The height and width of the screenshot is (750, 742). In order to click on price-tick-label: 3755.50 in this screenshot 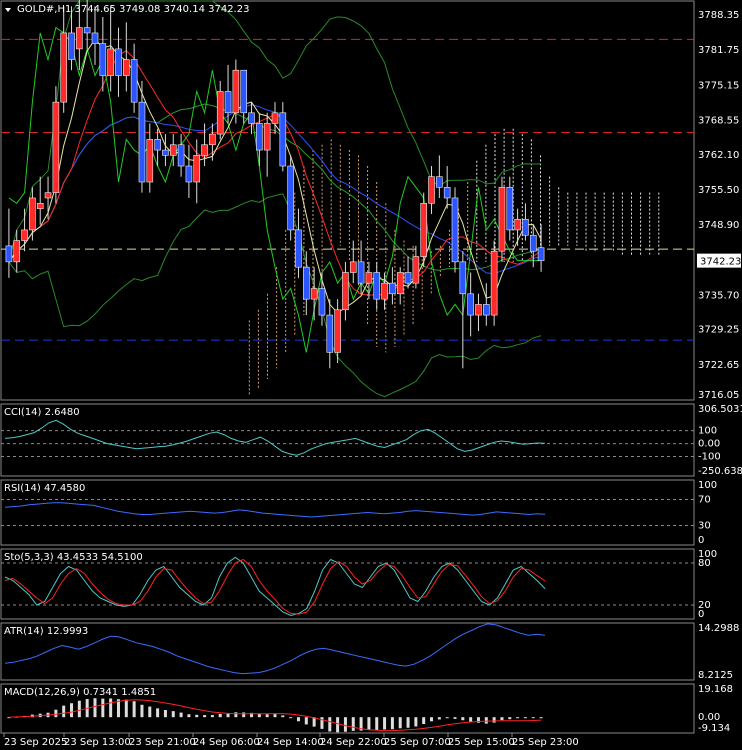, I will do `click(718, 190)`.